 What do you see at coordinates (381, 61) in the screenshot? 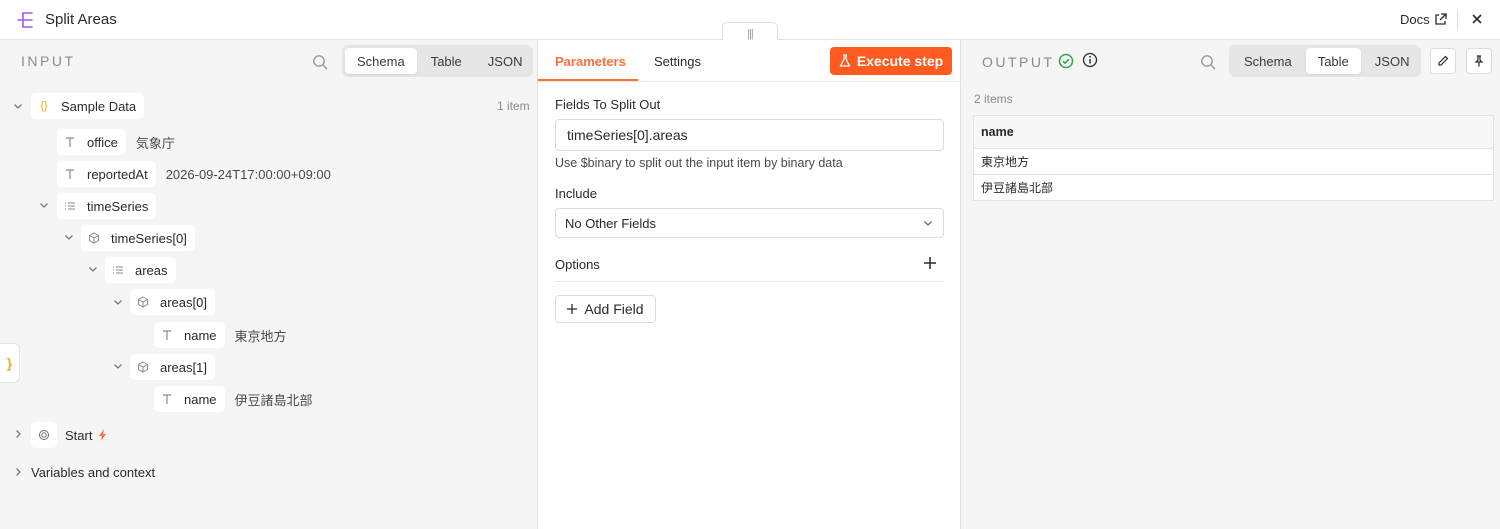
I see `input-tab-schema: Schema` at bounding box center [381, 61].